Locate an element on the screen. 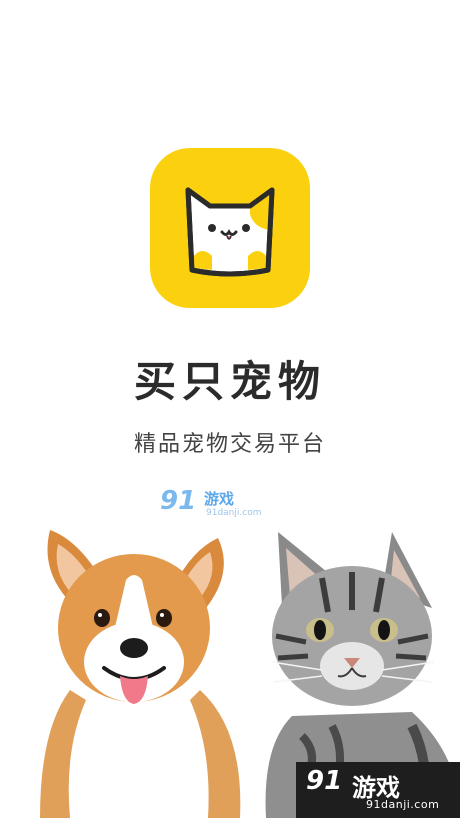  watermark-logo-bottom: 91 游戏 91danji.com is located at coordinates (378, 790).